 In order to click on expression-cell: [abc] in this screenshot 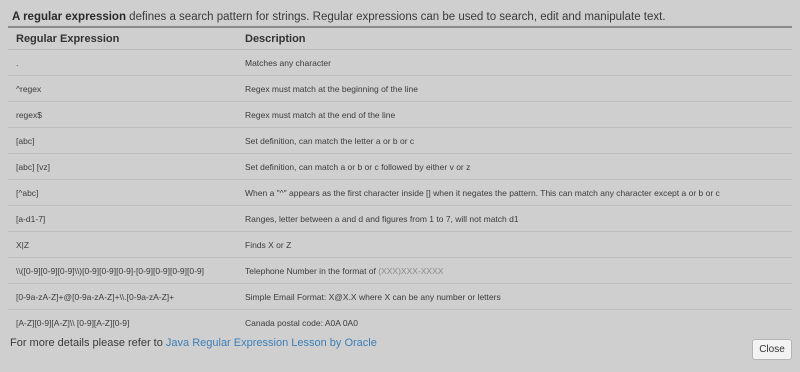, I will do `click(122, 140)`.